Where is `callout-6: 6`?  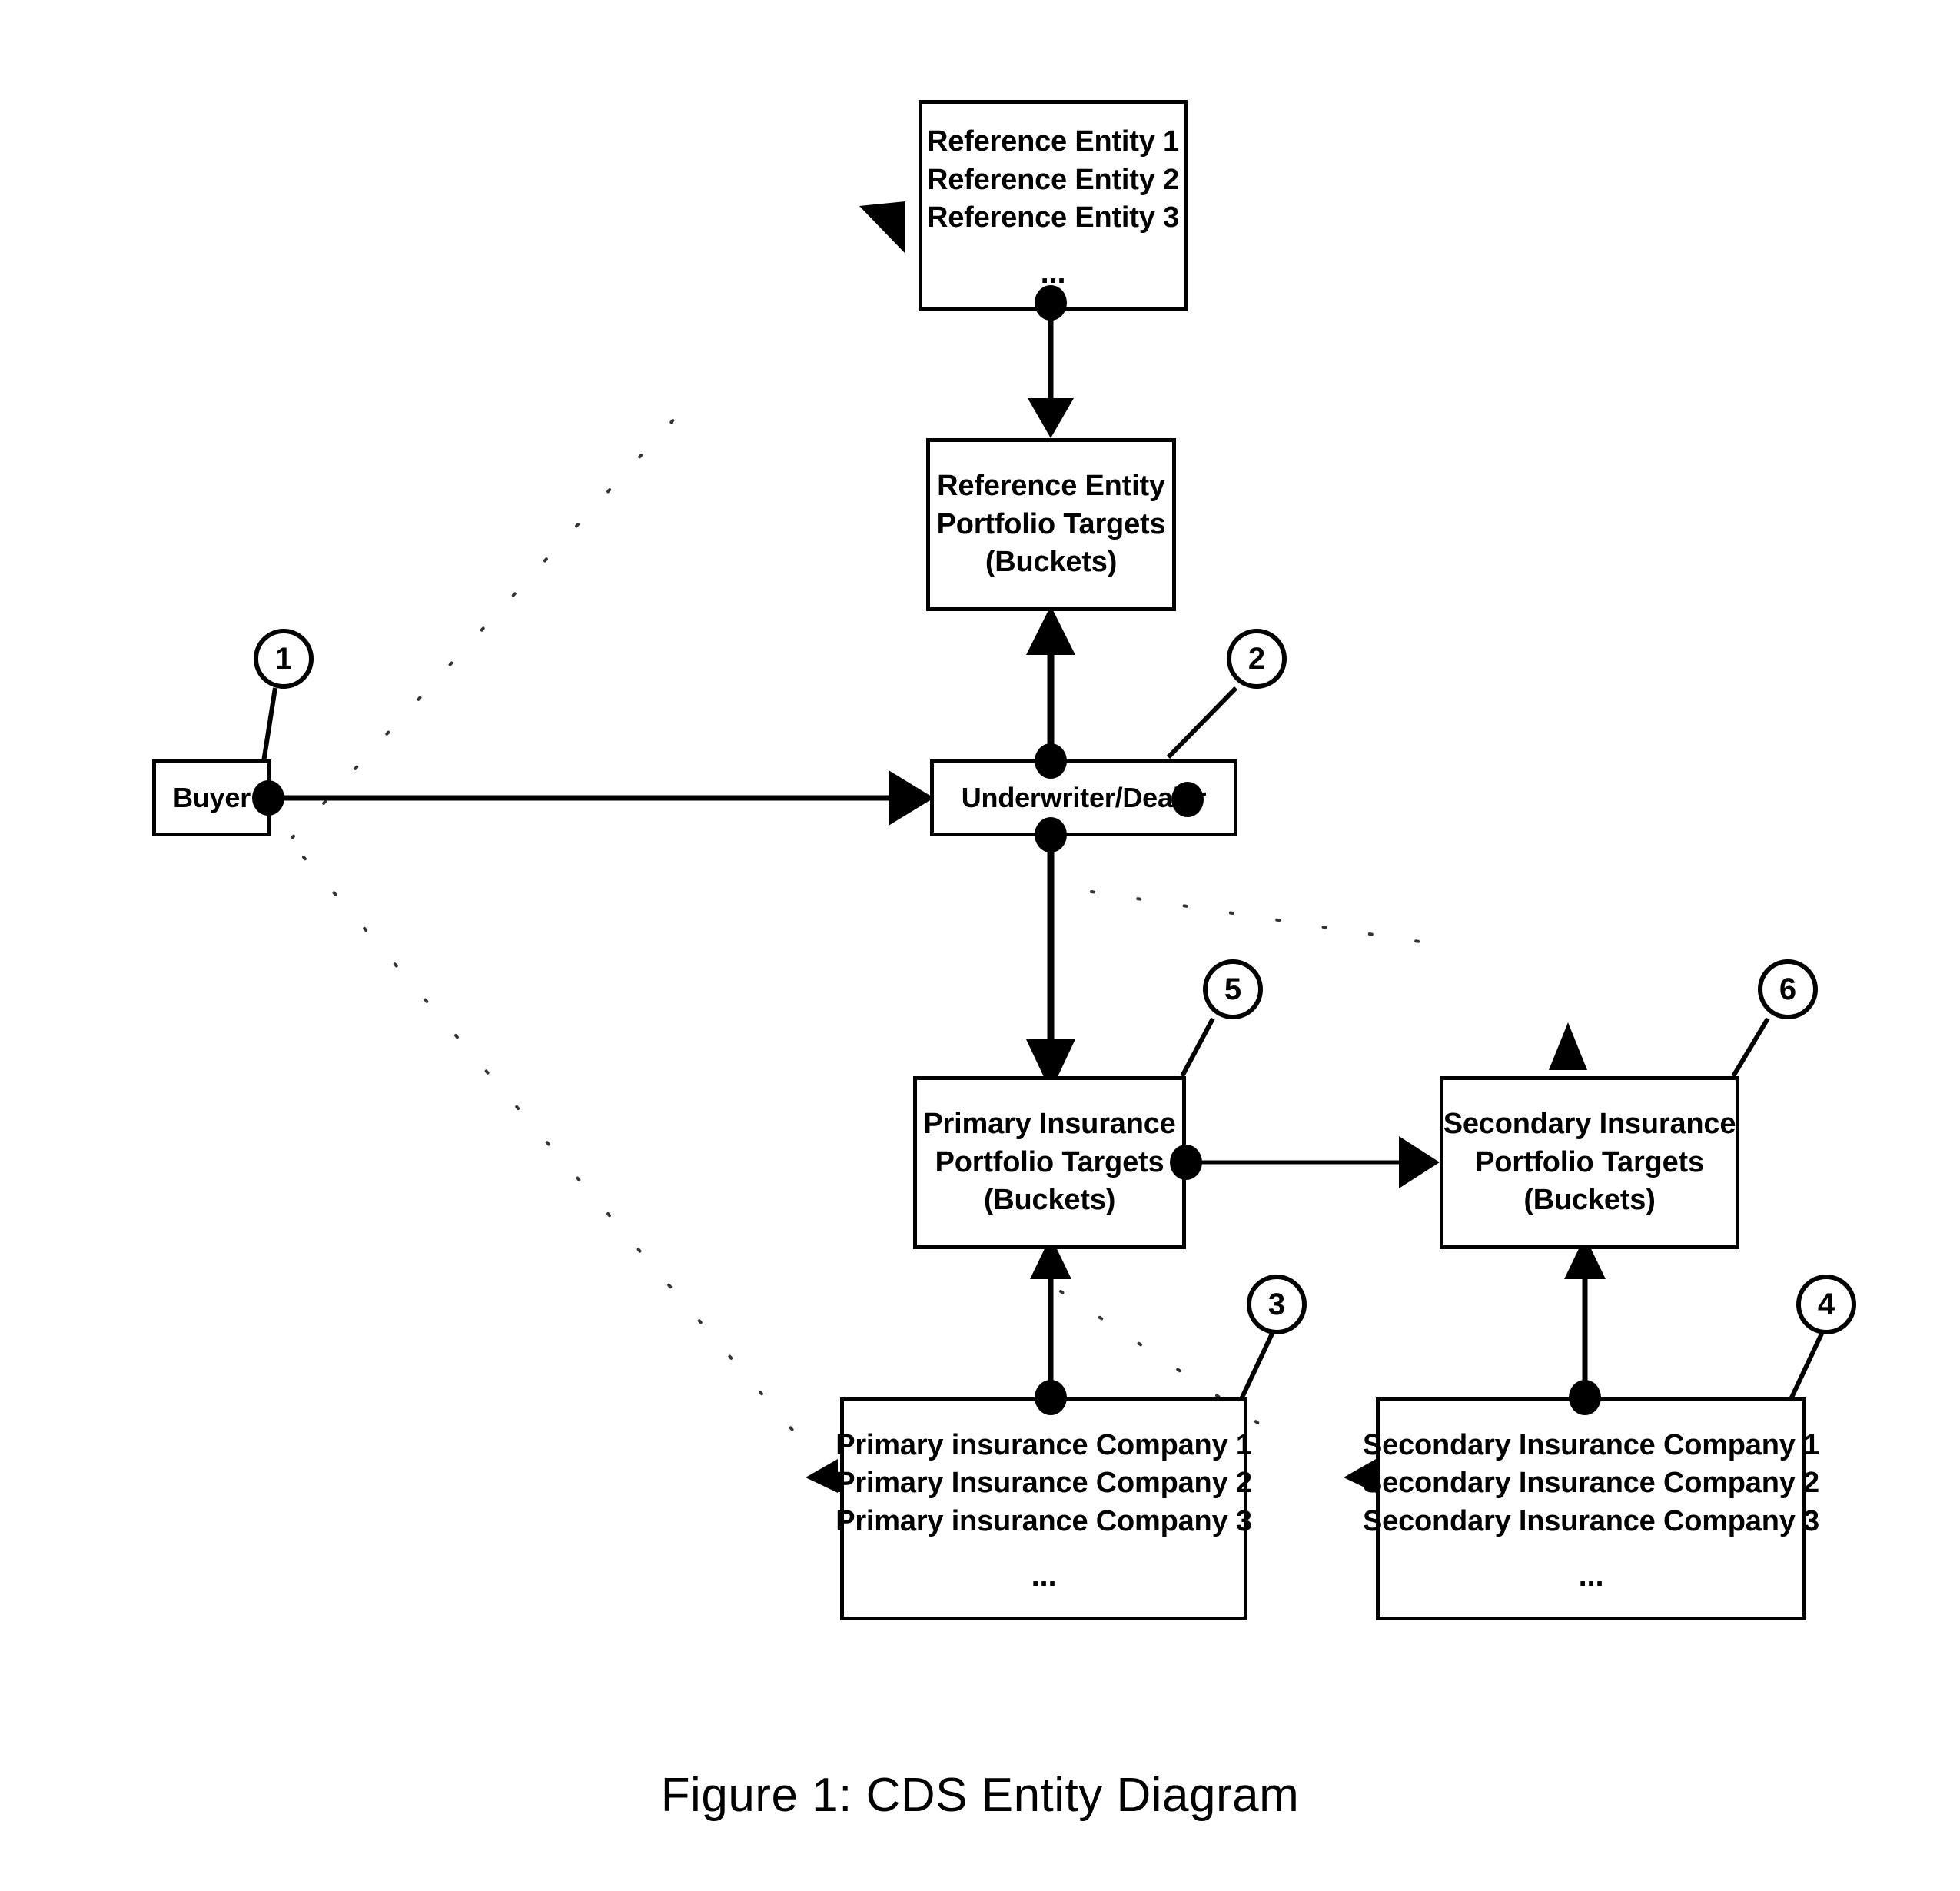
callout-6: 6 is located at coordinates (1788, 989).